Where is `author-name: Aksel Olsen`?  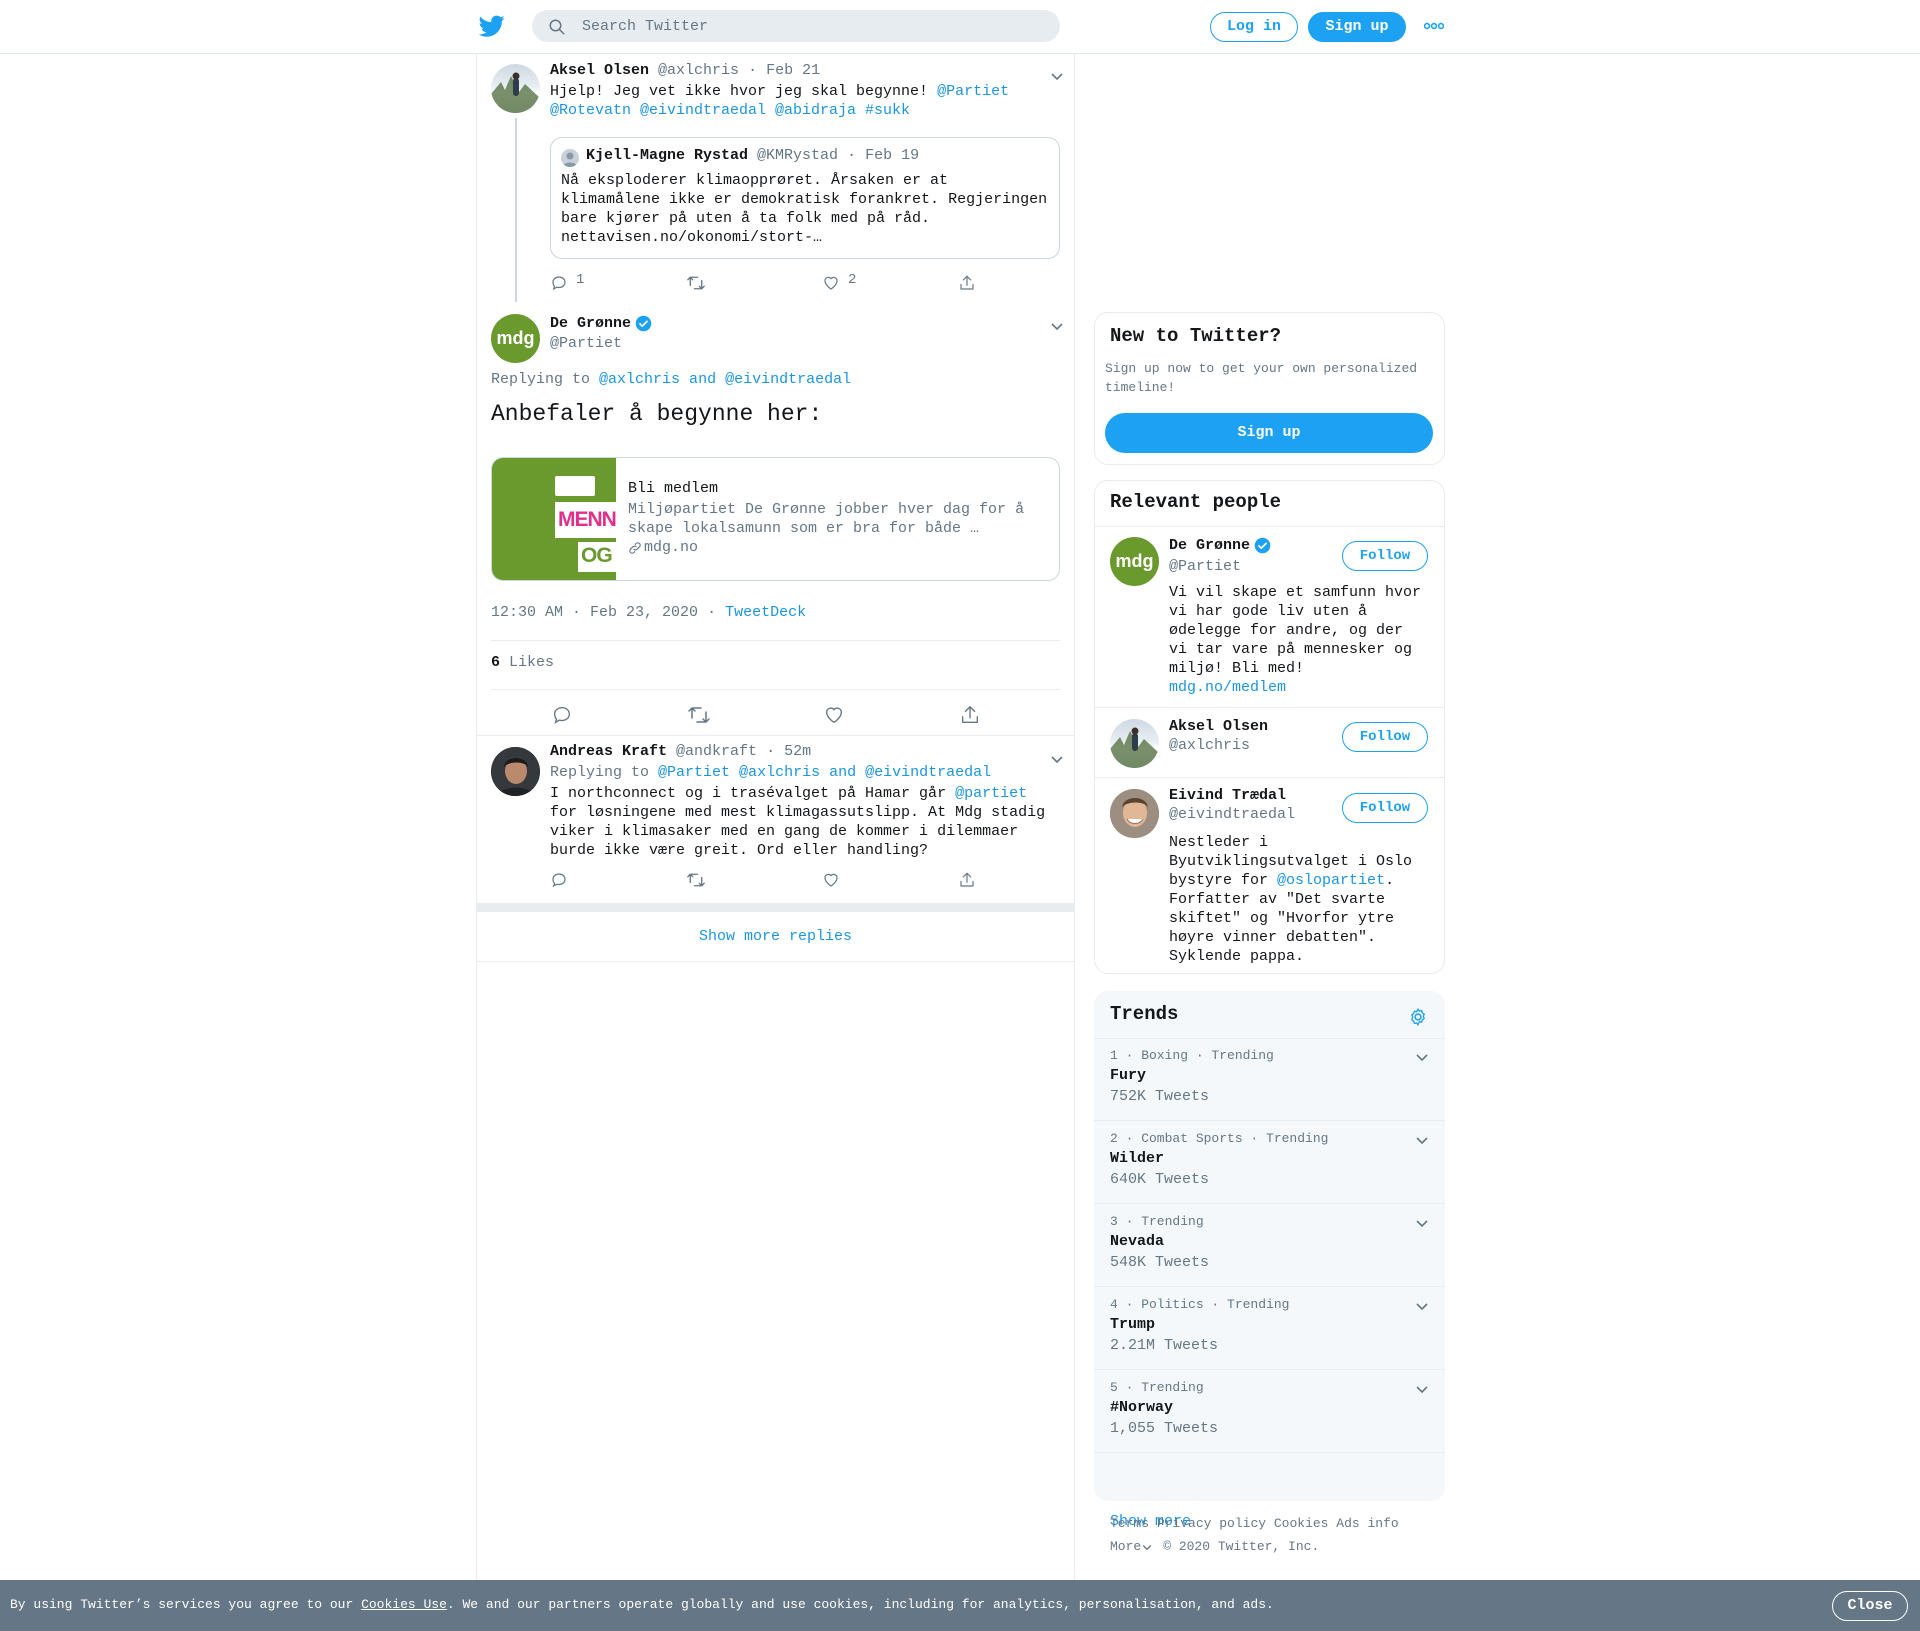
author-name: Aksel Olsen is located at coordinates (599, 70).